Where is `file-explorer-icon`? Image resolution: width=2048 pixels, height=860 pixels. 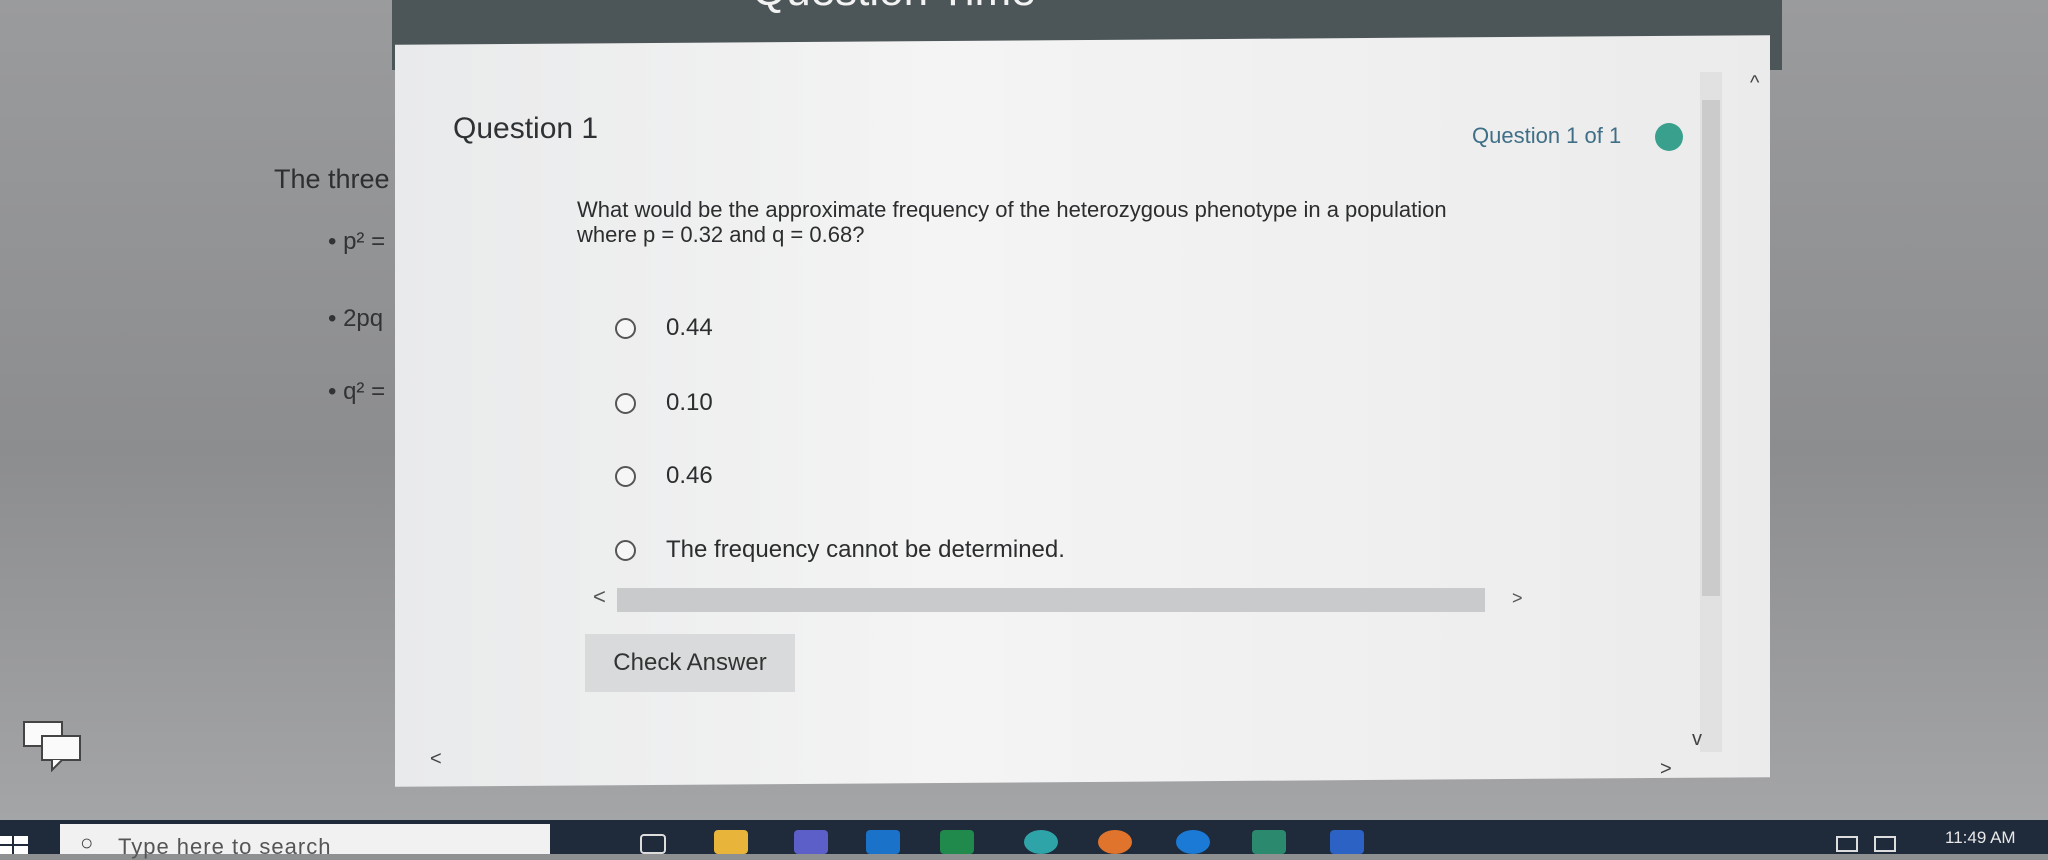 file-explorer-icon is located at coordinates (731, 842).